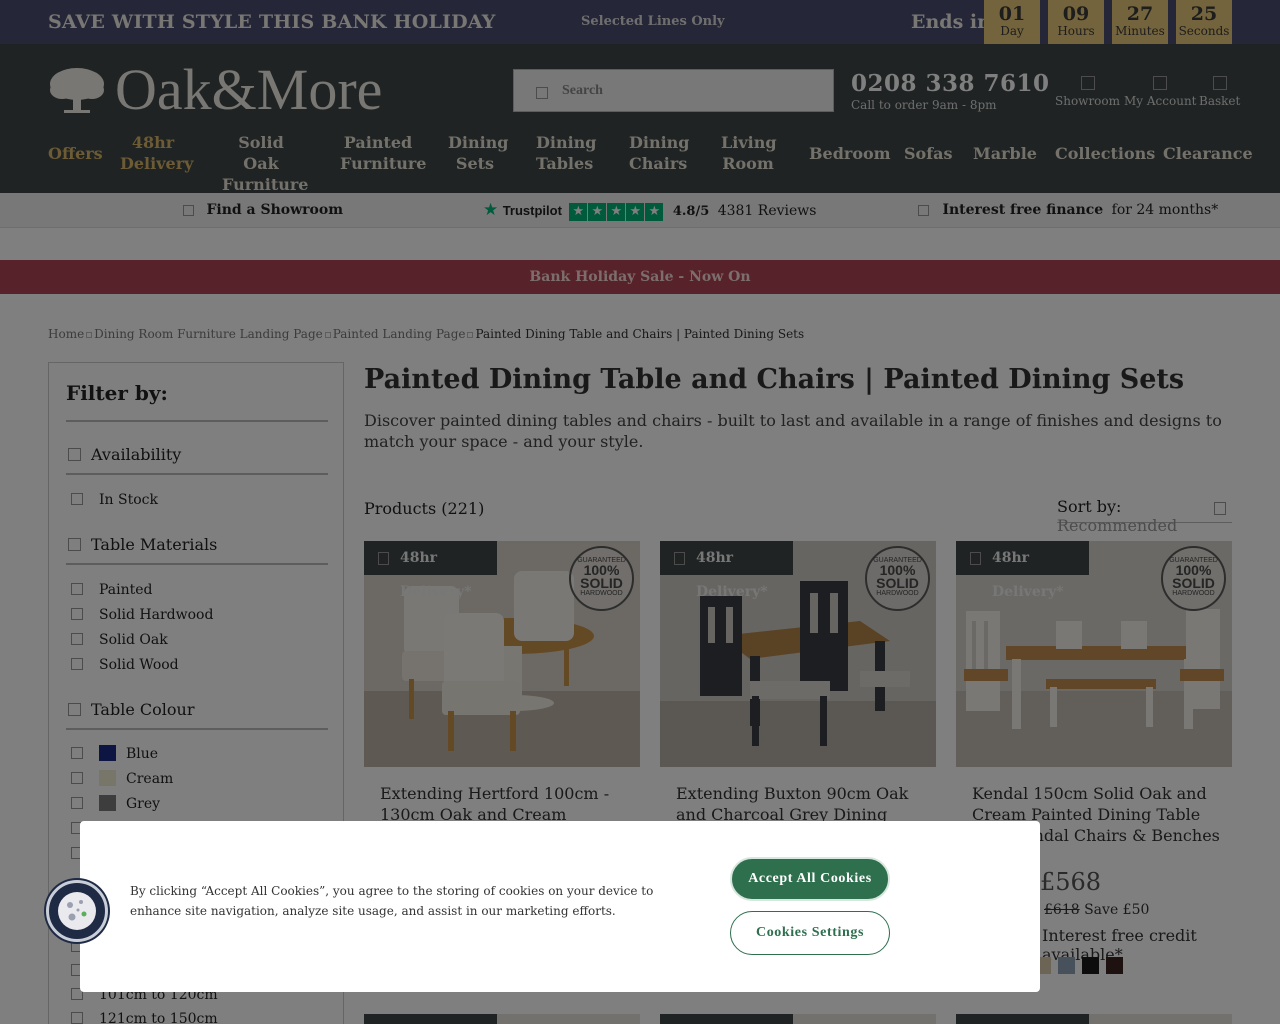 Image resolution: width=1280 pixels, height=1024 pixels. I want to click on cookie-preferences-button, so click(77, 911).